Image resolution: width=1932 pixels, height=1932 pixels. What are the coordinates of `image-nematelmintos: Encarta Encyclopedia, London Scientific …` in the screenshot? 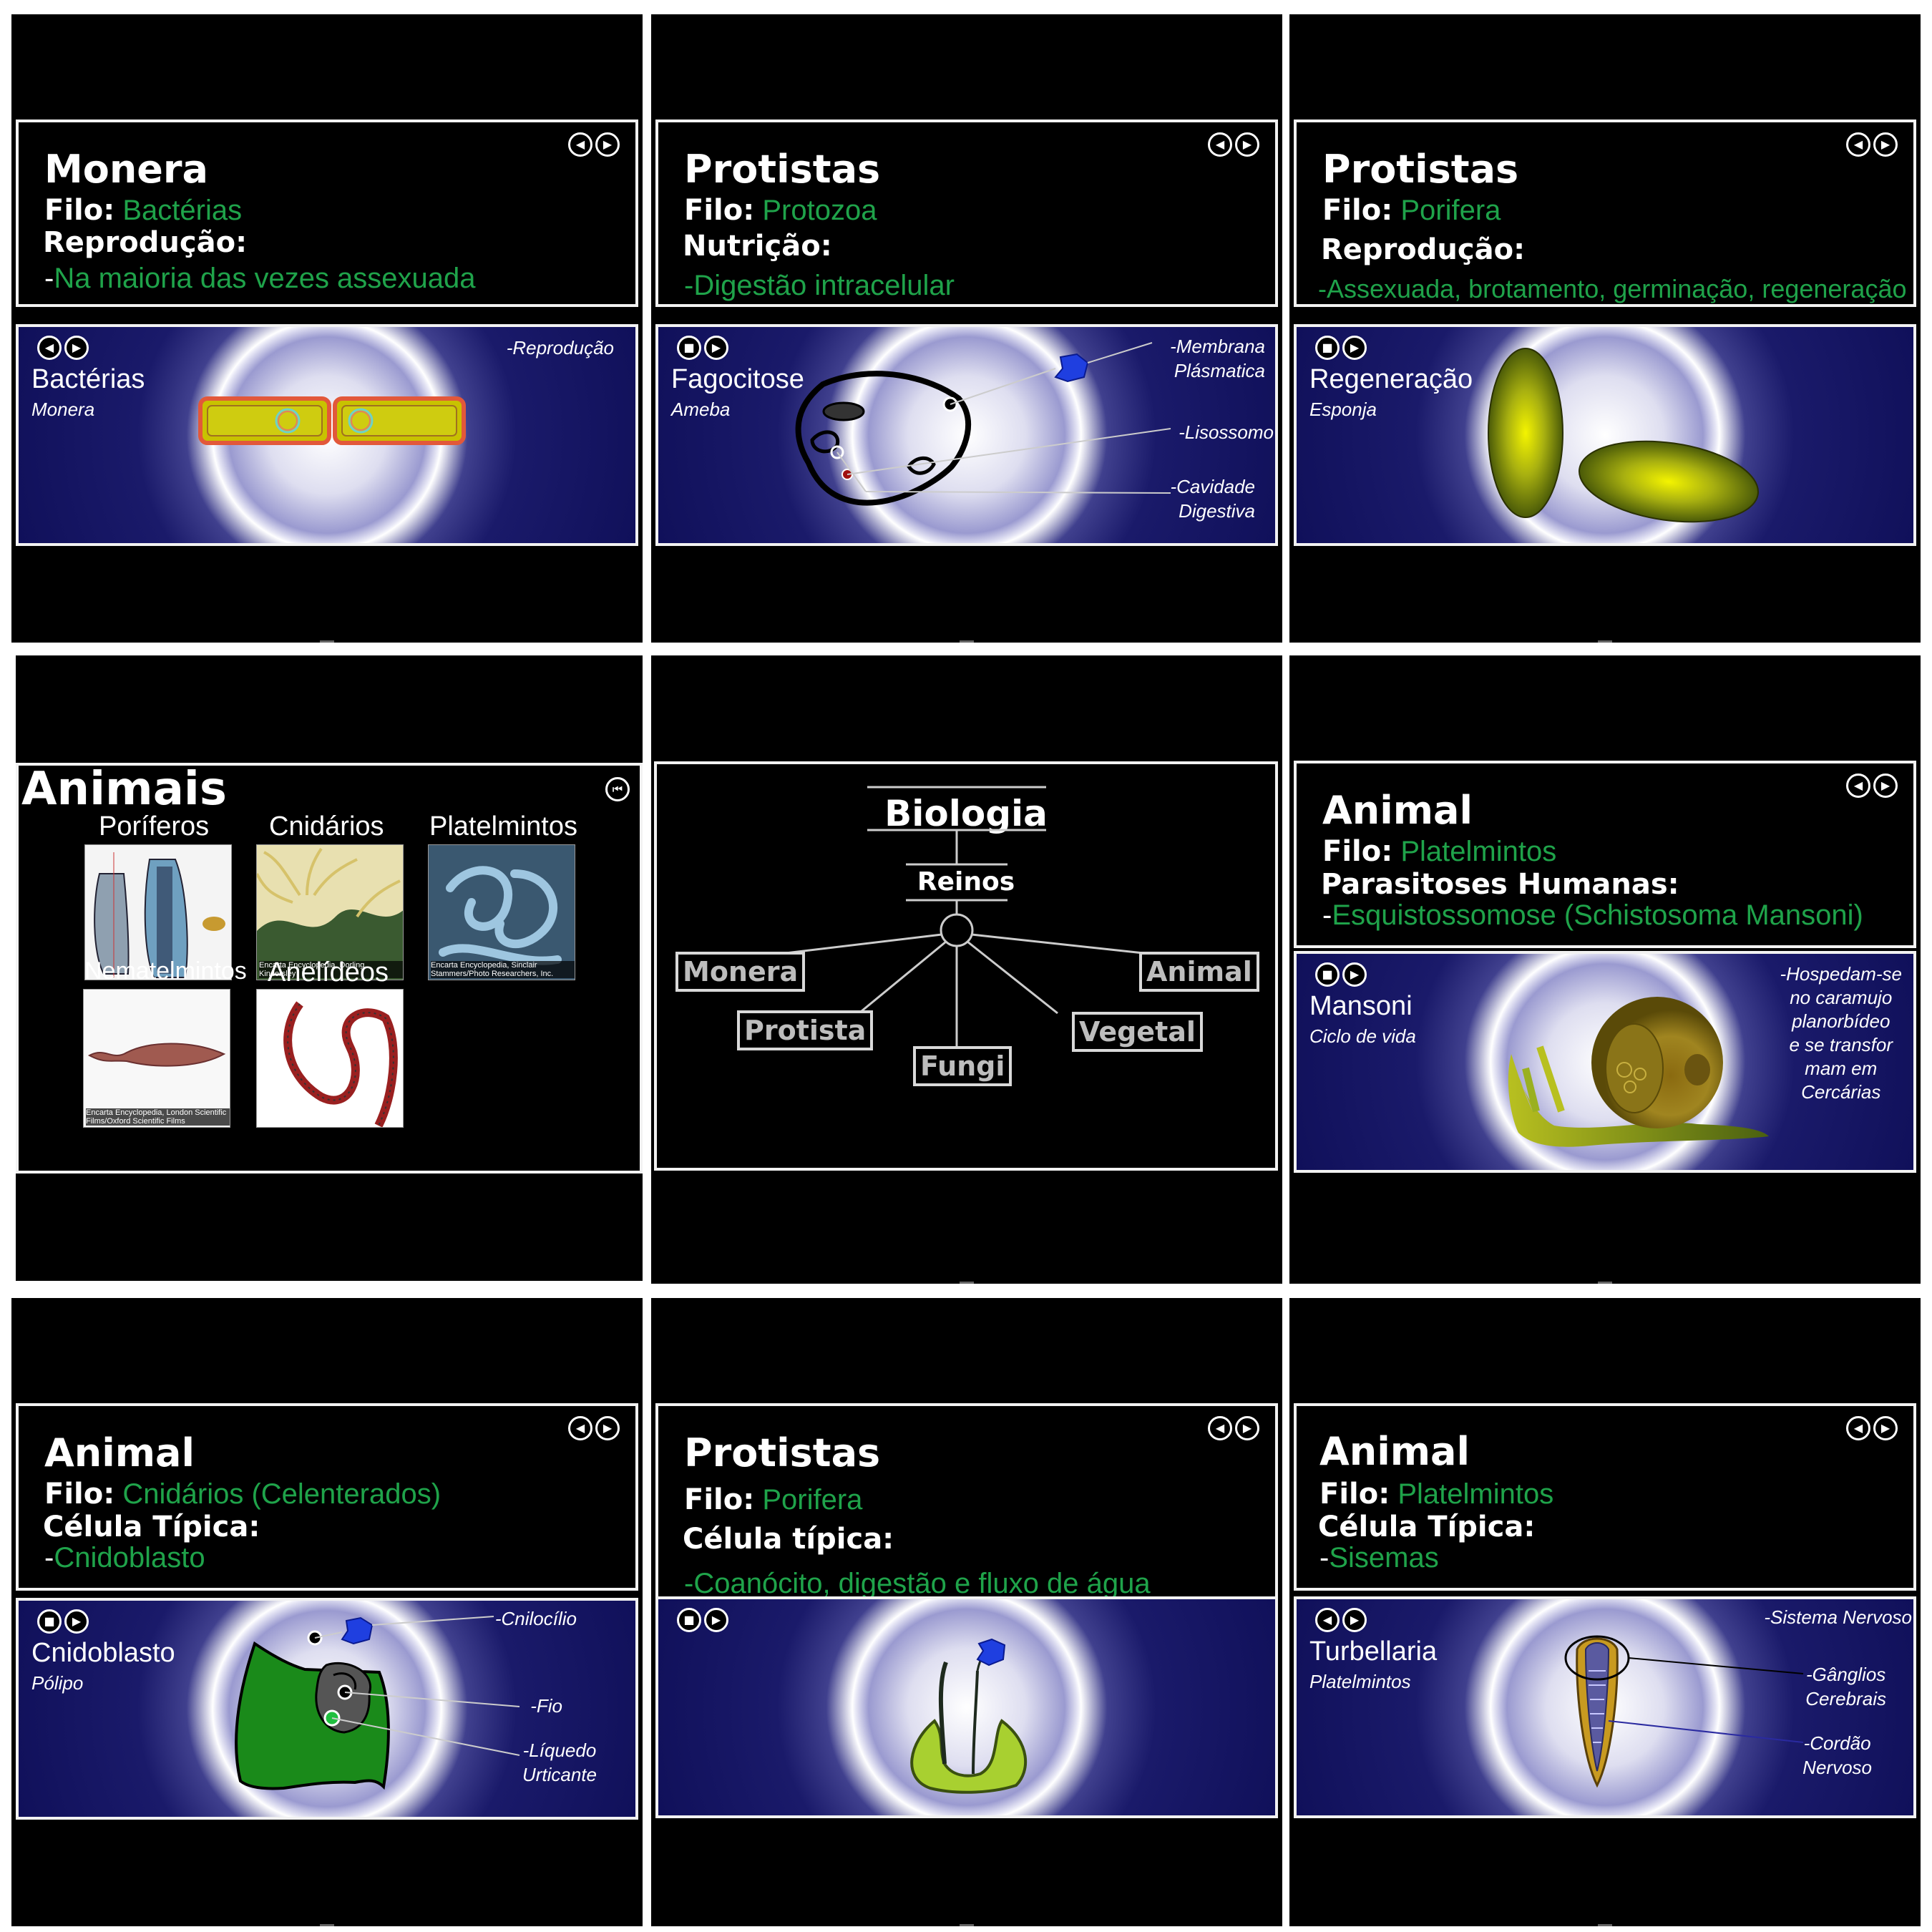 It's located at (156, 1058).